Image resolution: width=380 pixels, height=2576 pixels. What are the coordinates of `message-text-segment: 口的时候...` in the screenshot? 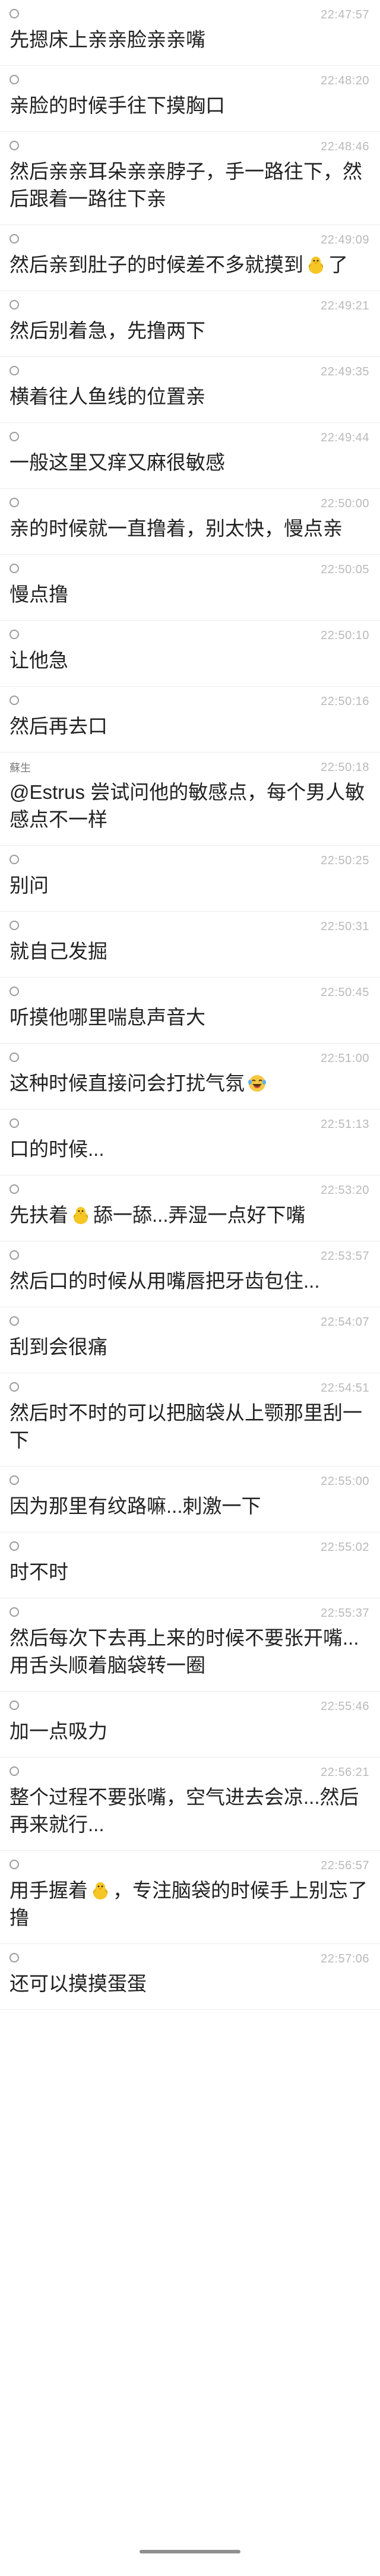 It's located at (57, 1149).